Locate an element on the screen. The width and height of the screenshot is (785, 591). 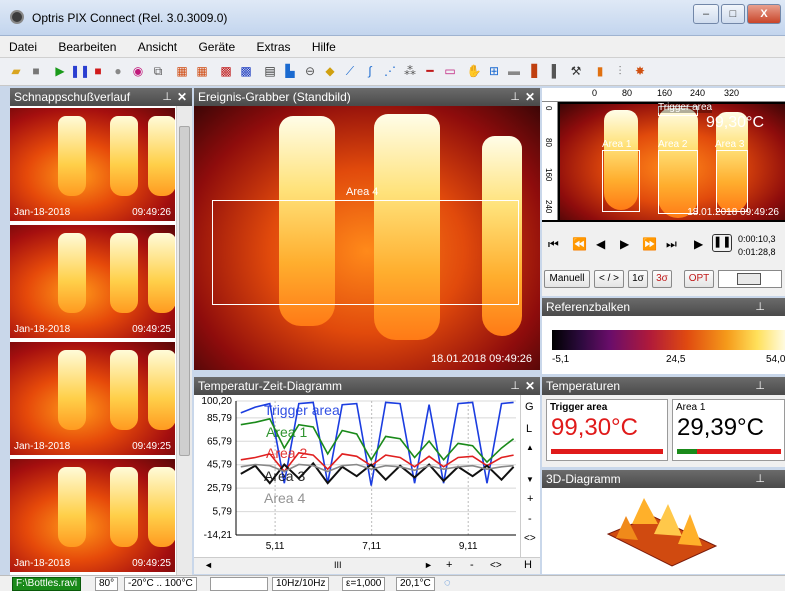
step-forward-icon: ▶ is located at coordinates (624, 244).